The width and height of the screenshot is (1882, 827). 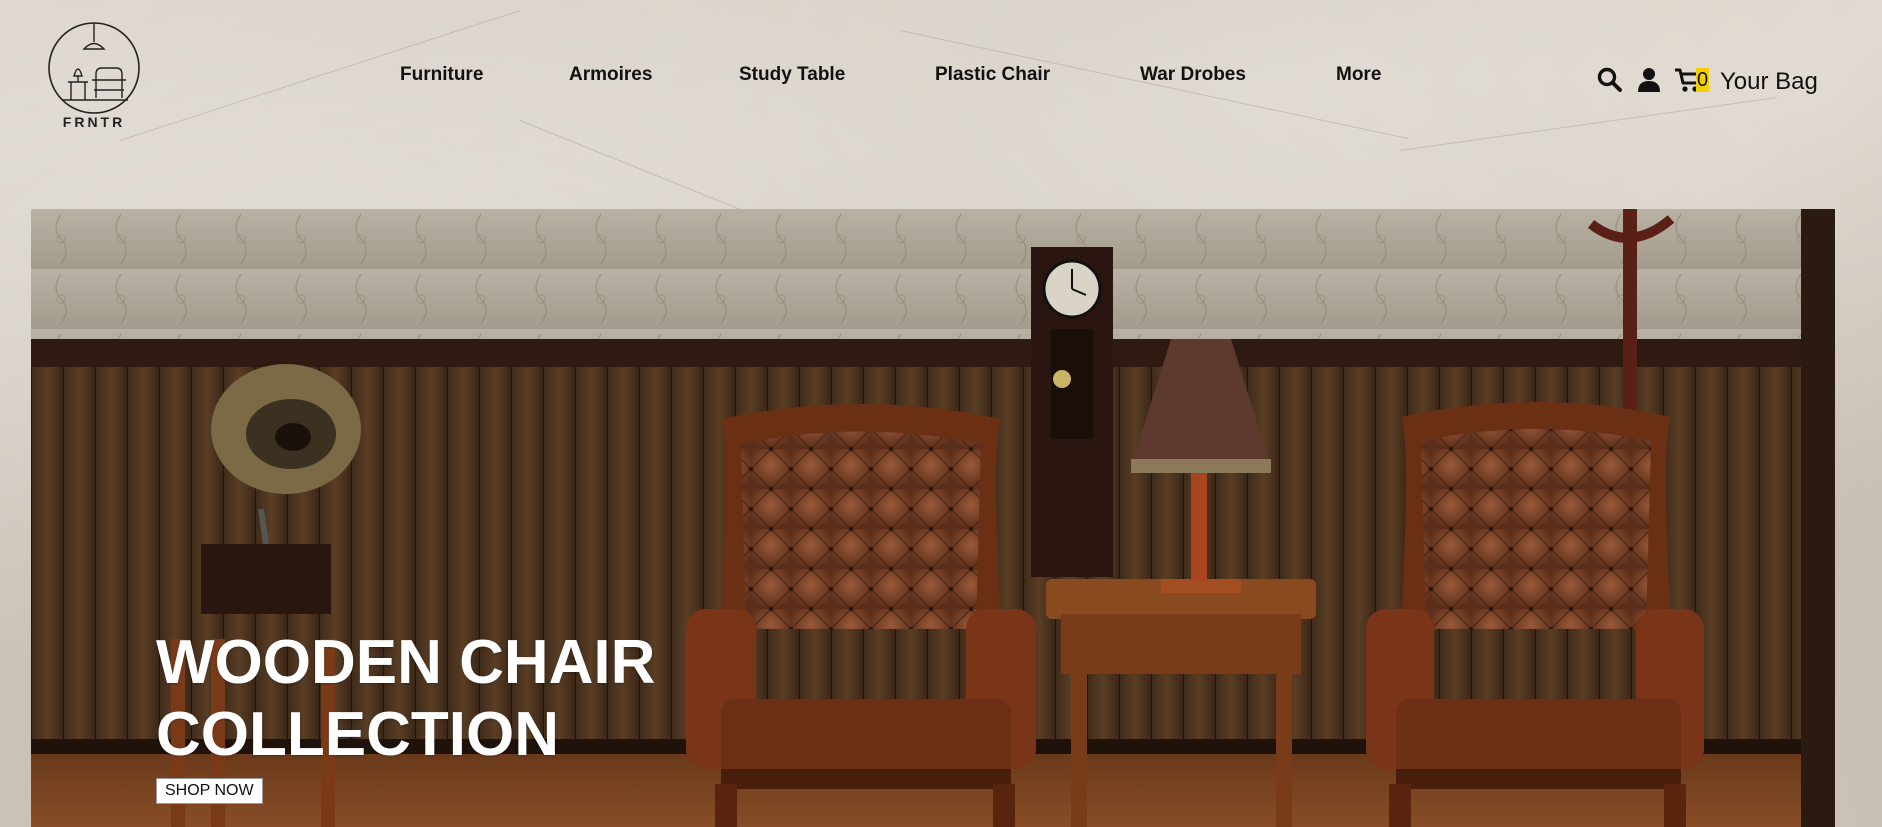 I want to click on armchair-right, so click(x=1535, y=614).